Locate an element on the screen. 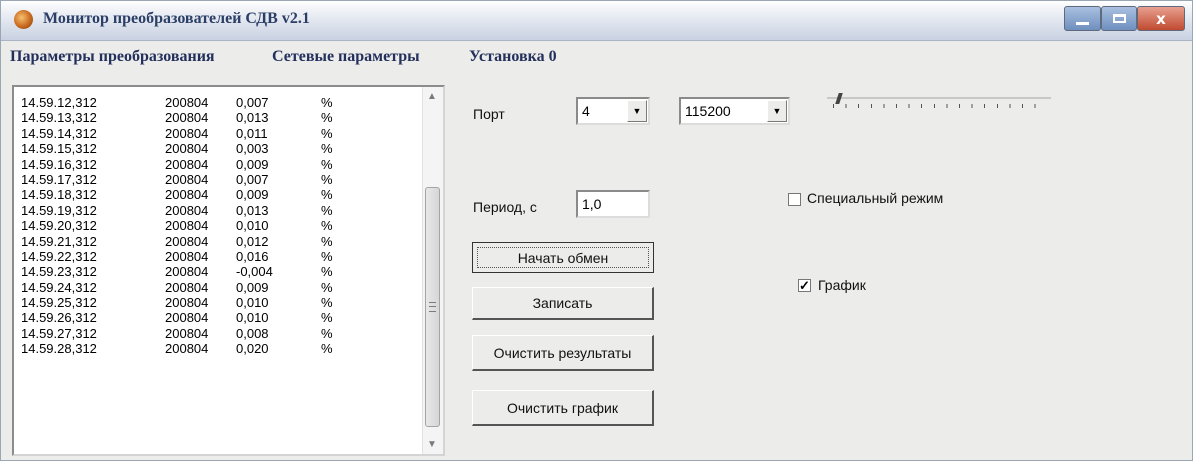  row-value: 0,020 is located at coordinates (252, 349).